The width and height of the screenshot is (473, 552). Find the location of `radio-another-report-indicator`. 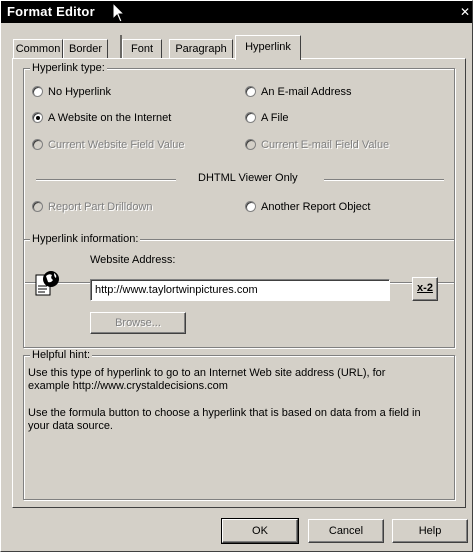

radio-another-report-indicator is located at coordinates (250, 206).